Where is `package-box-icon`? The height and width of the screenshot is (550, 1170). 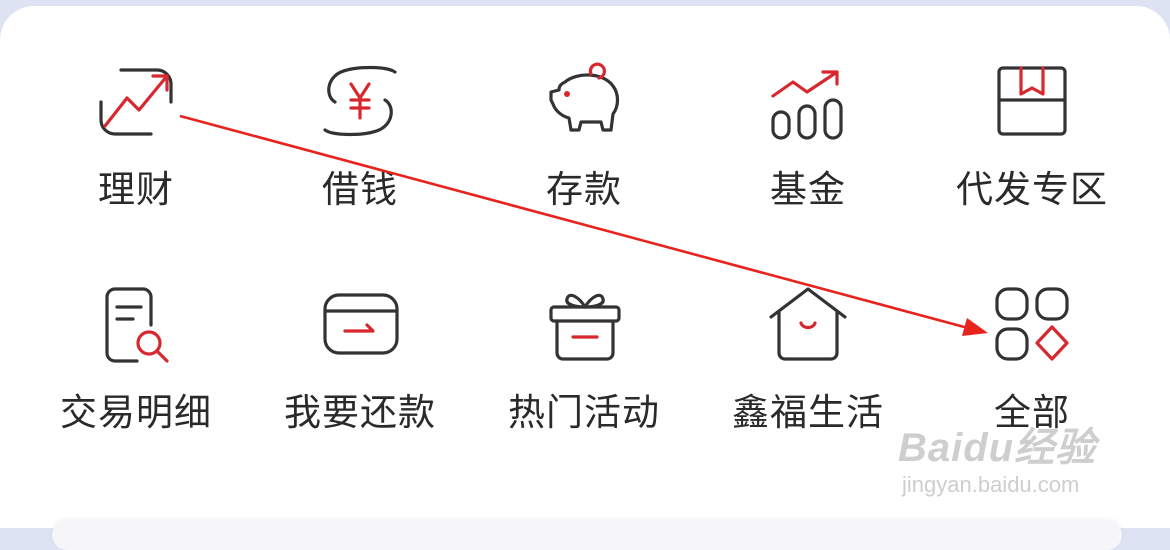 package-box-icon is located at coordinates (1032, 101).